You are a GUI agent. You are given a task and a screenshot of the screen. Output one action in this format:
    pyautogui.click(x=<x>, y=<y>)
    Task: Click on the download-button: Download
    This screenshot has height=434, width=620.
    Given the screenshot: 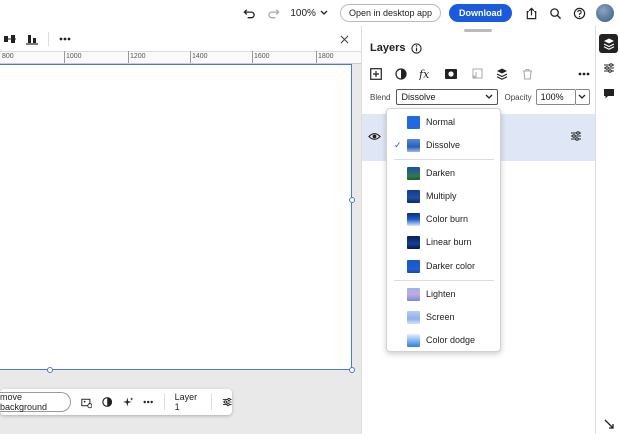 What is the action you would take?
    pyautogui.click(x=480, y=13)
    